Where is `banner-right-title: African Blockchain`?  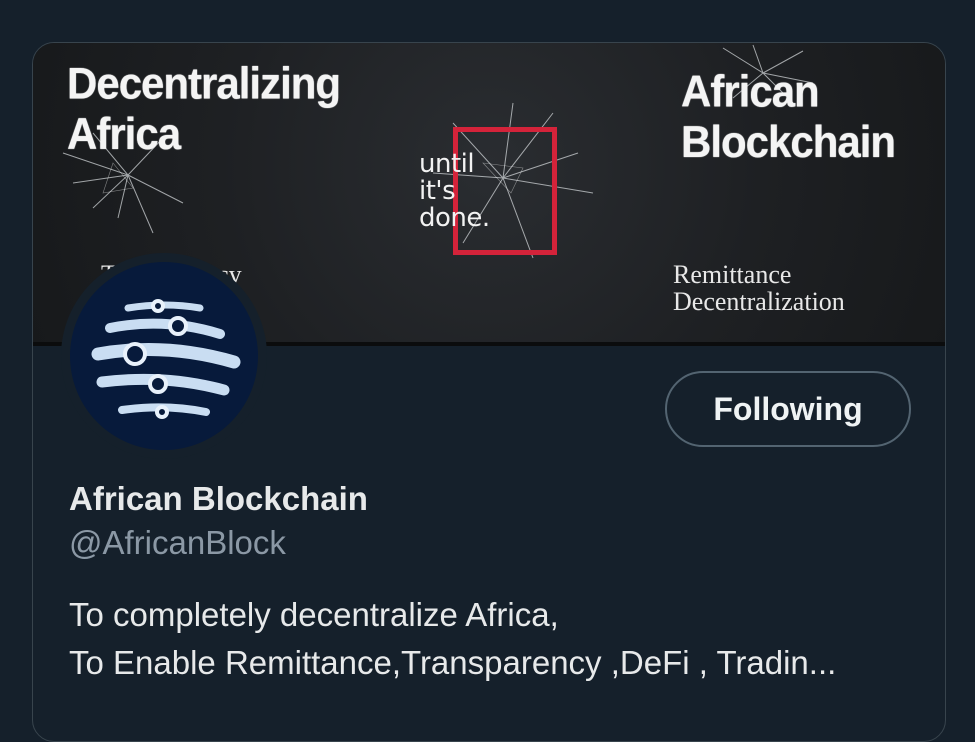
banner-right-title: African Blockchain is located at coordinates (806, 117).